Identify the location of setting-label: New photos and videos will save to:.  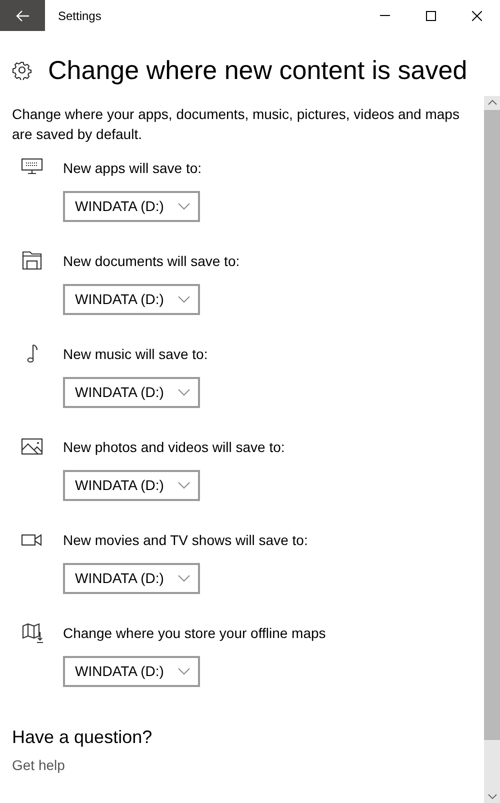
(174, 447).